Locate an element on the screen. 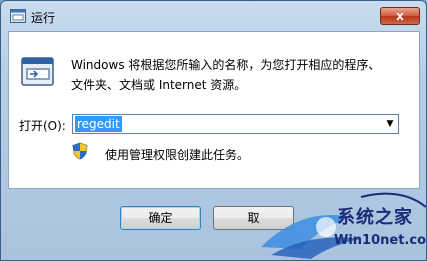  ok-button: 确定 is located at coordinates (160, 218).